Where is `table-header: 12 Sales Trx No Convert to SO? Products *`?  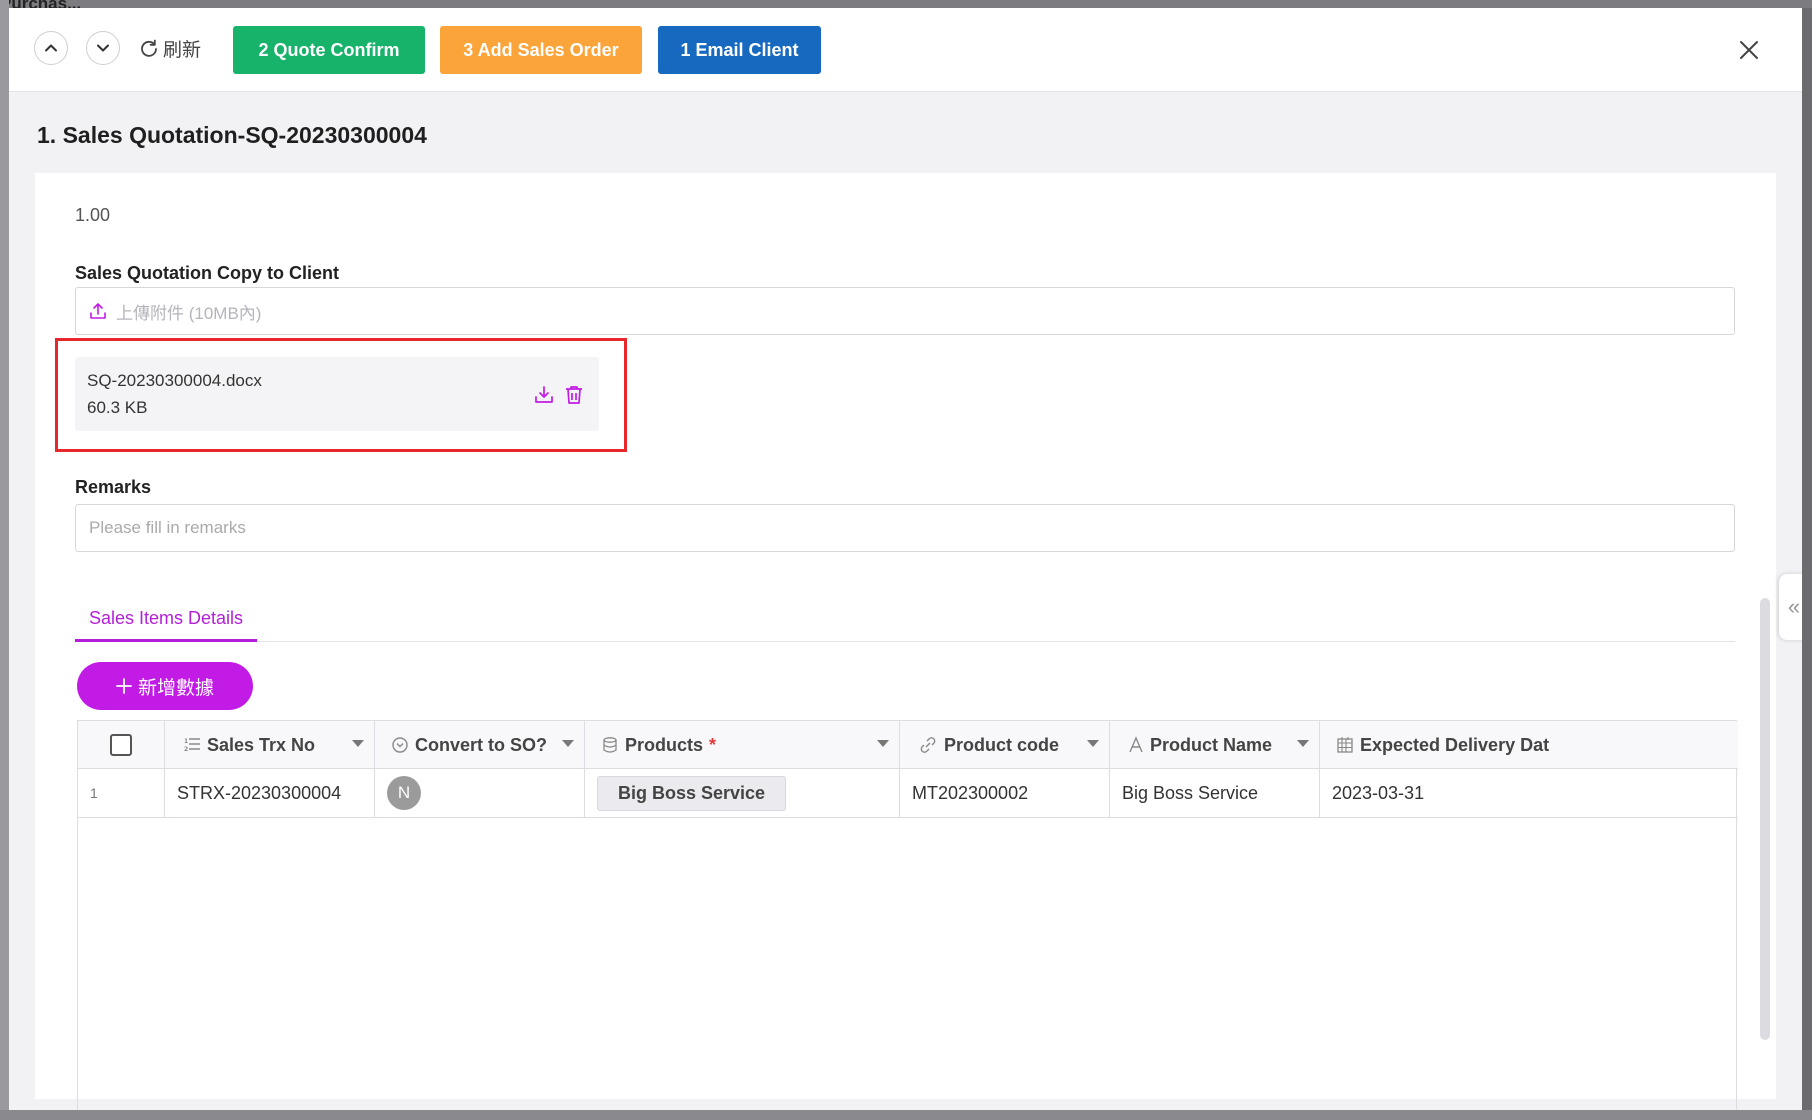
table-header: 12 Sales Trx No Convert to SO? Products * is located at coordinates (908, 745).